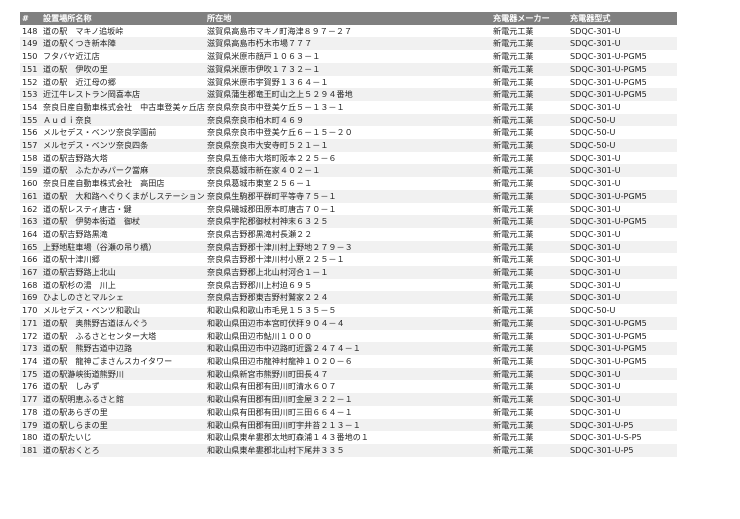 The image size is (740, 519). Describe the element at coordinates (30, 158) in the screenshot. I see `cell-number: 158` at that location.